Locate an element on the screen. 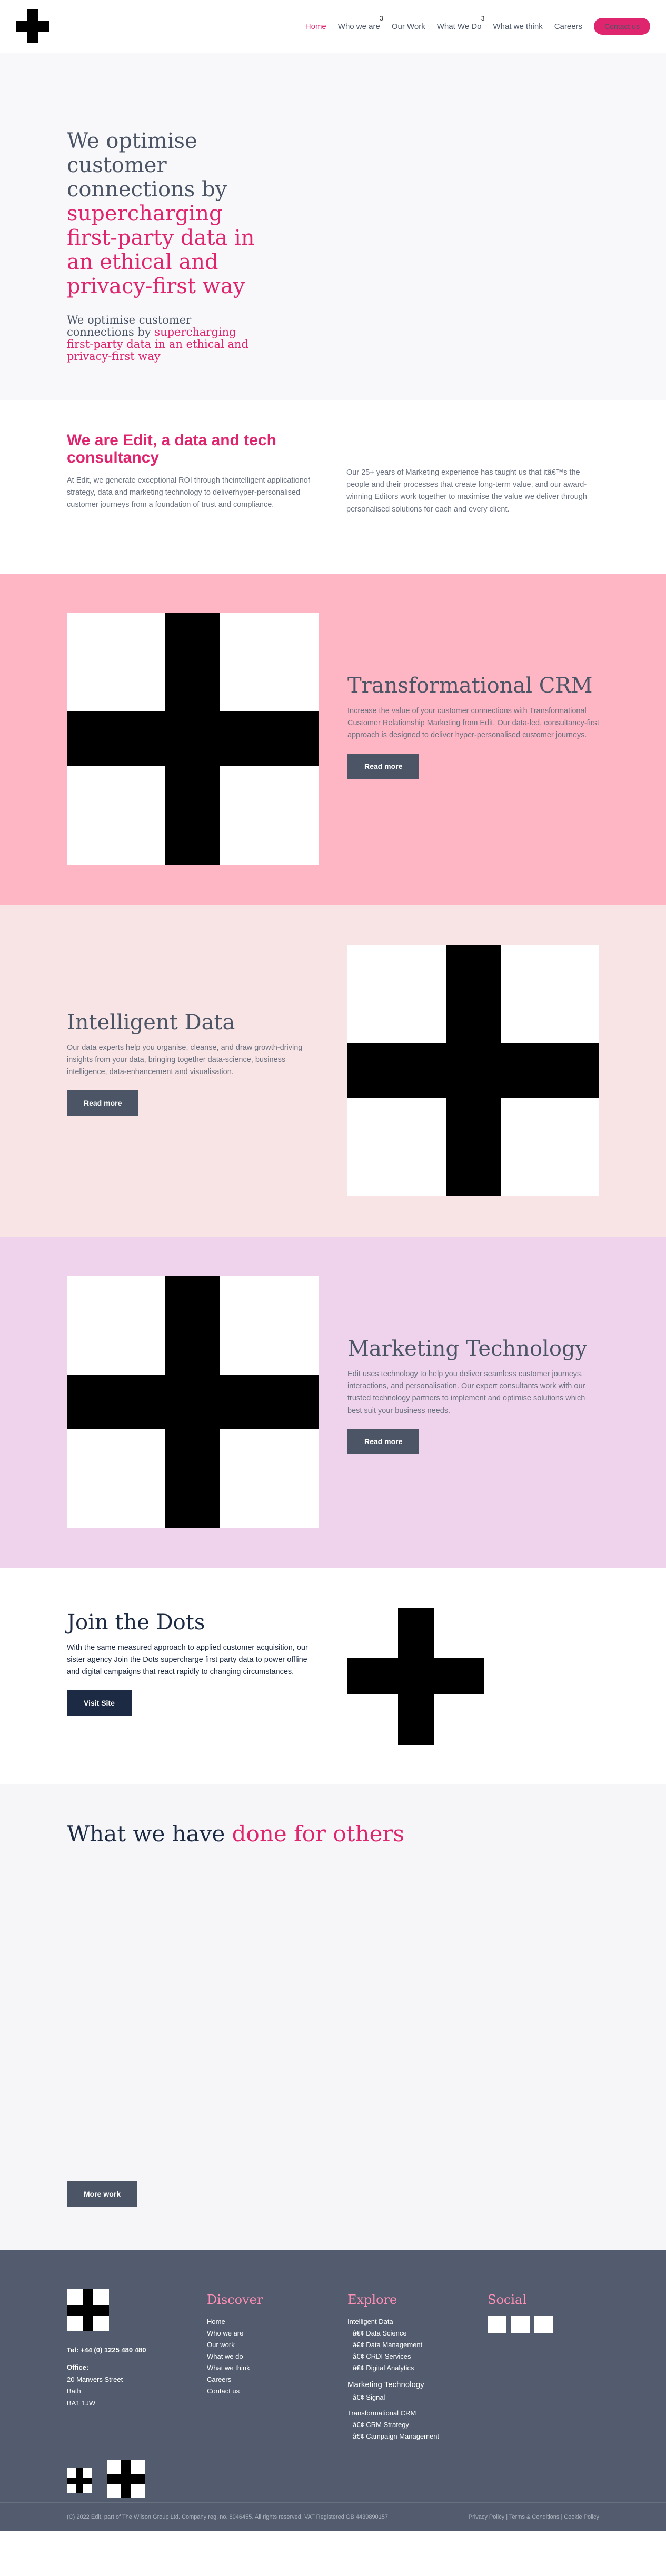 Image resolution: width=666 pixels, height=2576 pixels. footer-link: What we think is located at coordinates (235, 2368).